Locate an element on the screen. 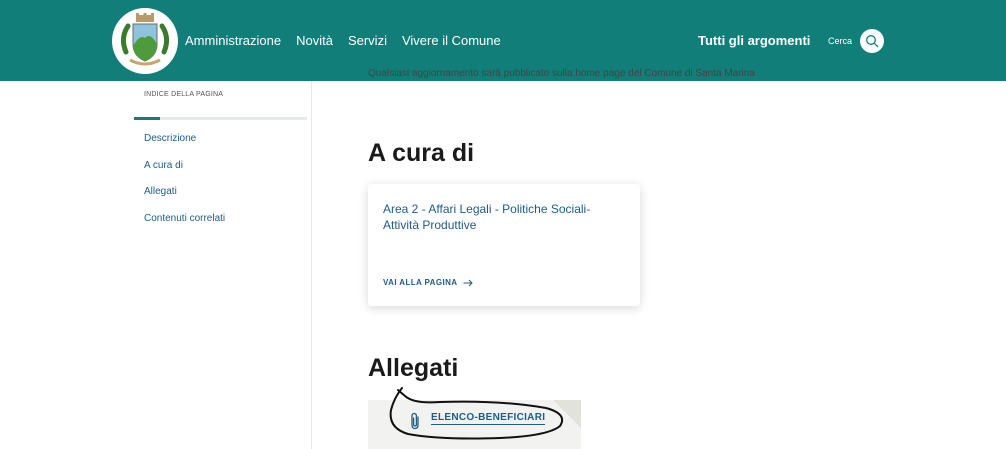 The width and height of the screenshot is (1006, 449). arrow-right-icon is located at coordinates (468, 282).